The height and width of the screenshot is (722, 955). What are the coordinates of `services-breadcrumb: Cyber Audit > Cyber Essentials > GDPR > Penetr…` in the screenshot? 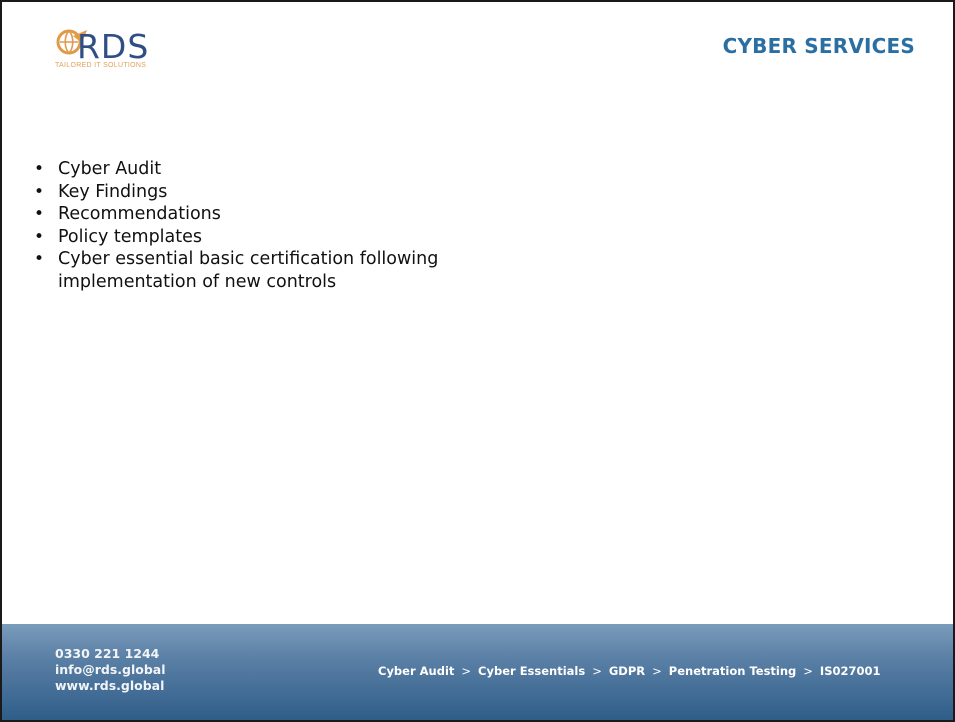 It's located at (629, 671).